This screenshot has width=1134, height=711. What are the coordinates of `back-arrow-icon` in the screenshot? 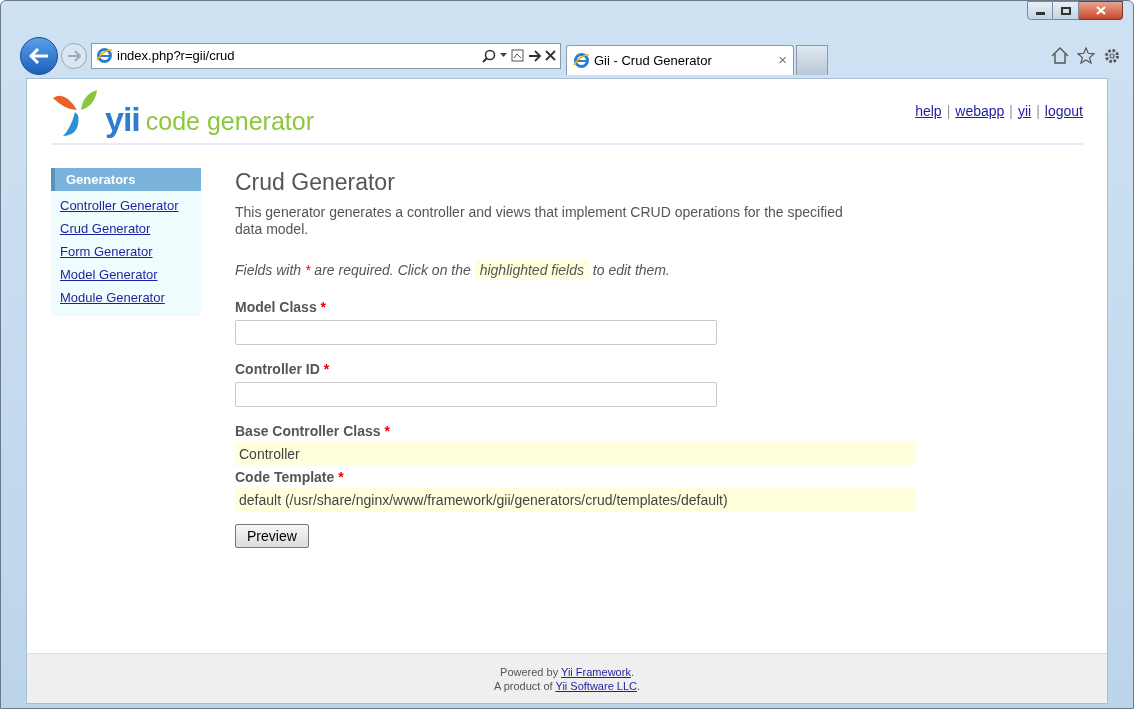 It's located at (39, 55).